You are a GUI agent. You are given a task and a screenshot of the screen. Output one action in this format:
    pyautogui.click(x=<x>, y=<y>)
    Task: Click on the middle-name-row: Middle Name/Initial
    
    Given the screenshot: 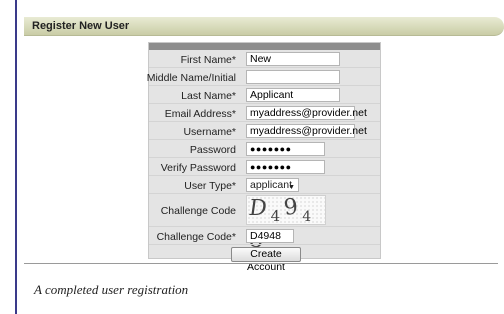 What is the action you would take?
    pyautogui.click(x=263, y=77)
    